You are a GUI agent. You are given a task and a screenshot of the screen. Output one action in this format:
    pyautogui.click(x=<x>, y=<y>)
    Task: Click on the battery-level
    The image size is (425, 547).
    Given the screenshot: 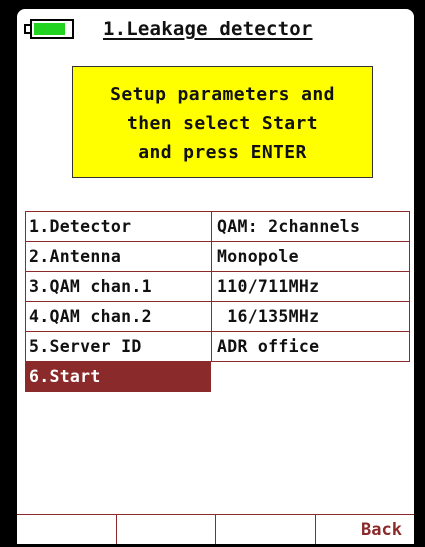 What is the action you would take?
    pyautogui.click(x=49, y=29)
    